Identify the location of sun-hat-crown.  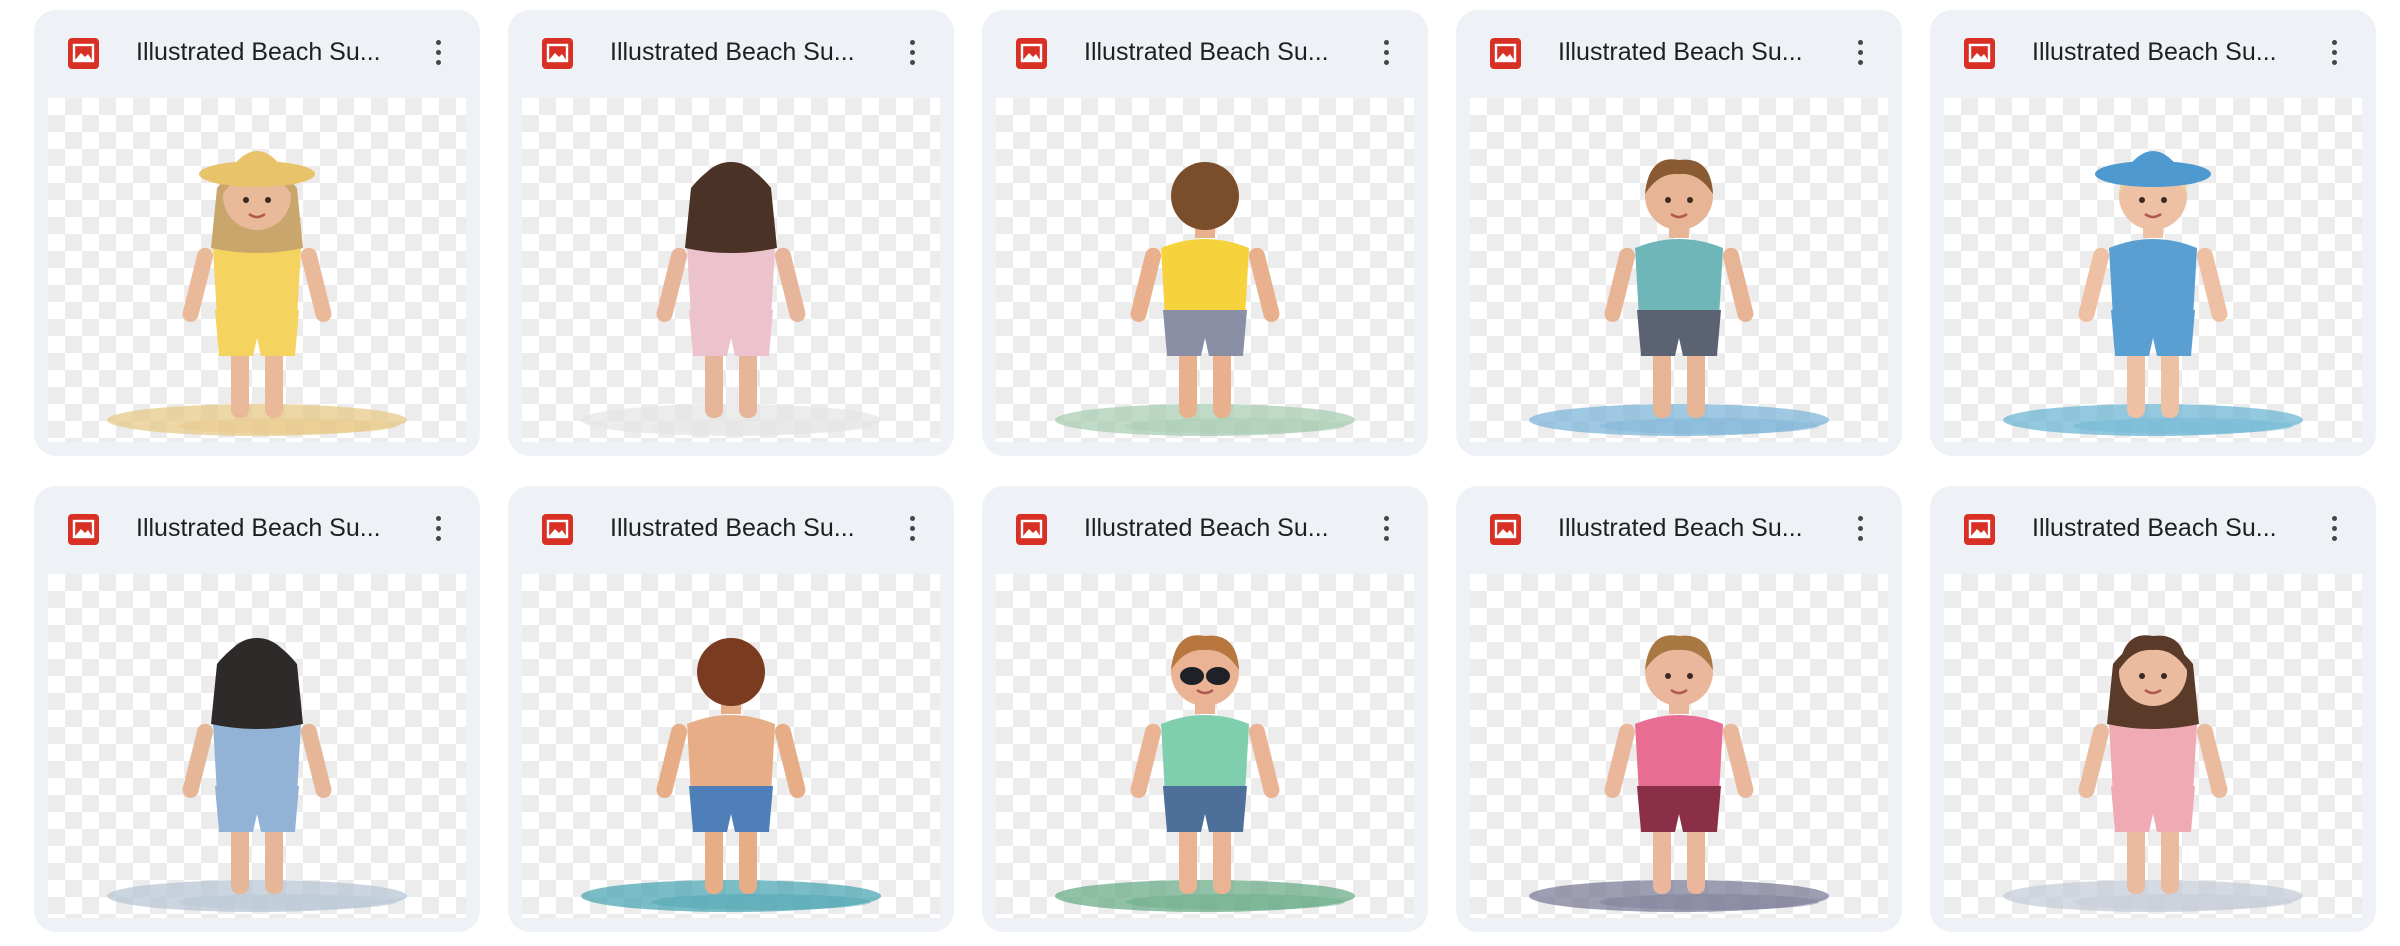
(2153, 162).